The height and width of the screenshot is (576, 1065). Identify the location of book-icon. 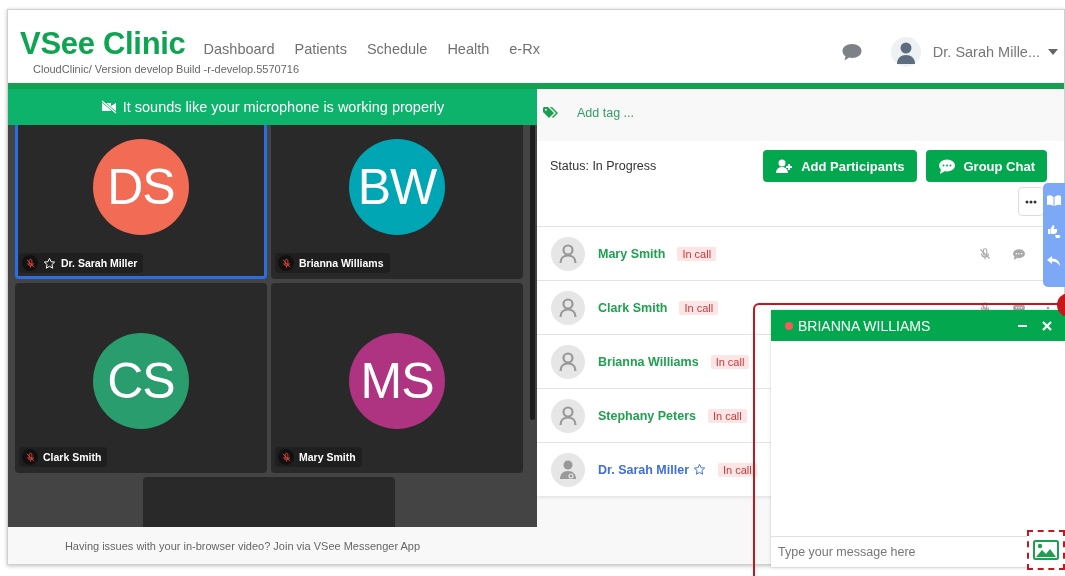
(1054, 200).